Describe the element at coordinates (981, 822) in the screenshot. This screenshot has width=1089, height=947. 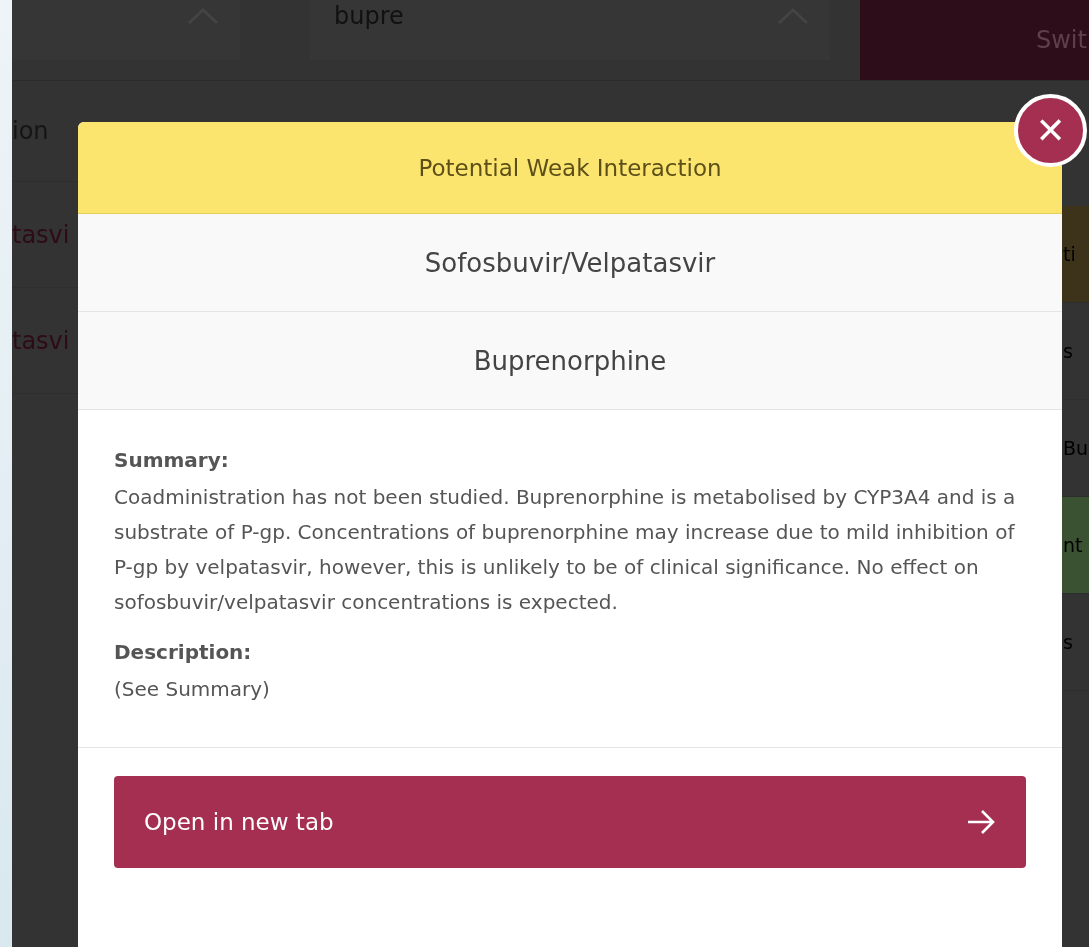
I see `arrow-right-icon` at that location.